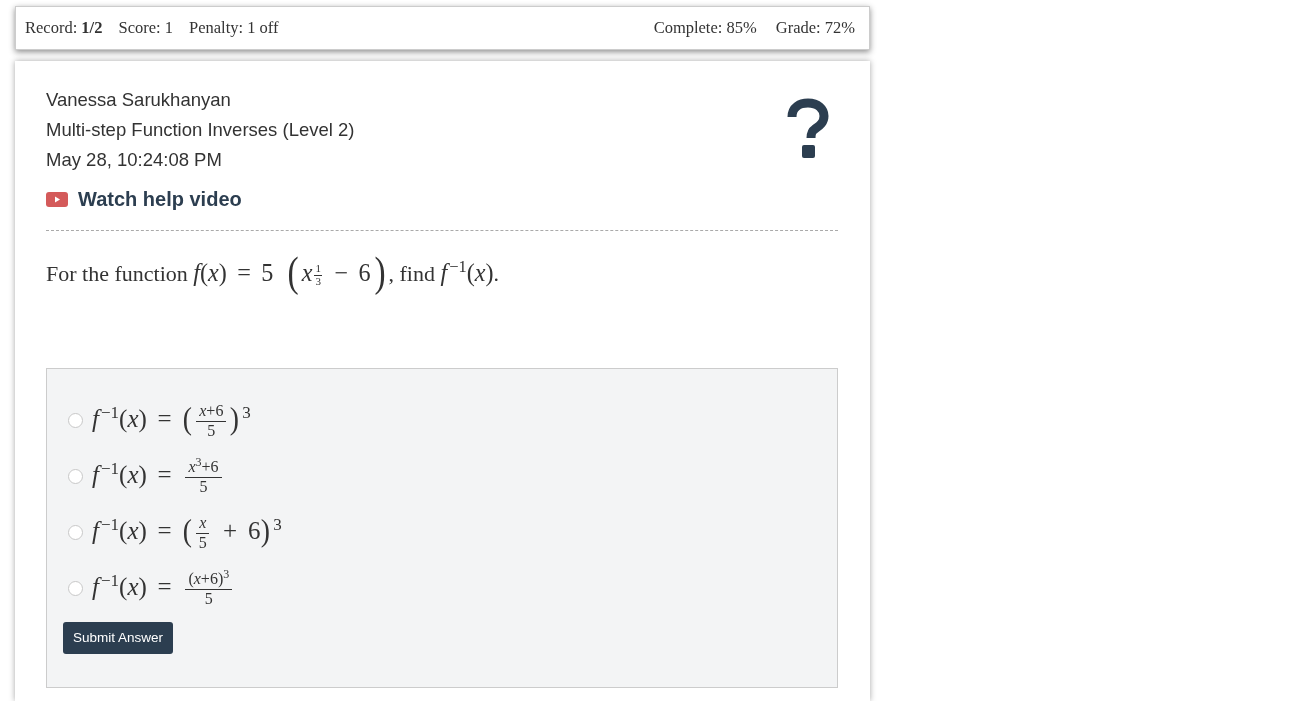  I want to click on assignment-title: Multi-step Function Inverses (Level 2), so click(200, 130).